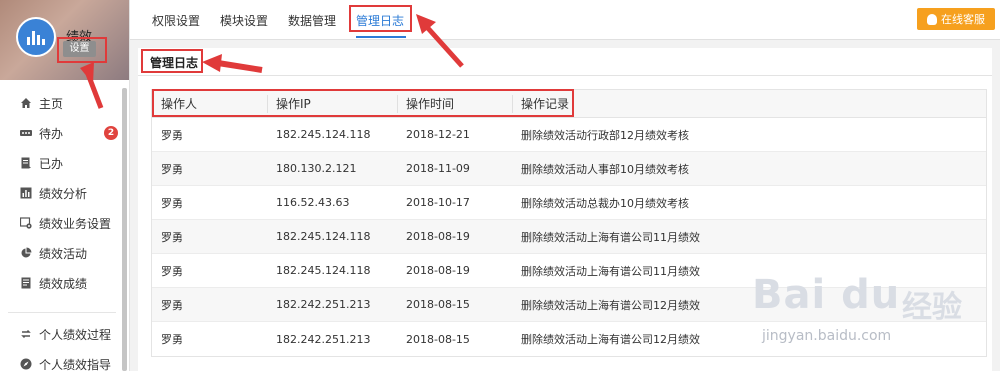 The height and width of the screenshot is (371, 1000). I want to click on cell-record: 删除绩效活动行政部12月绩效考核, so click(605, 135).